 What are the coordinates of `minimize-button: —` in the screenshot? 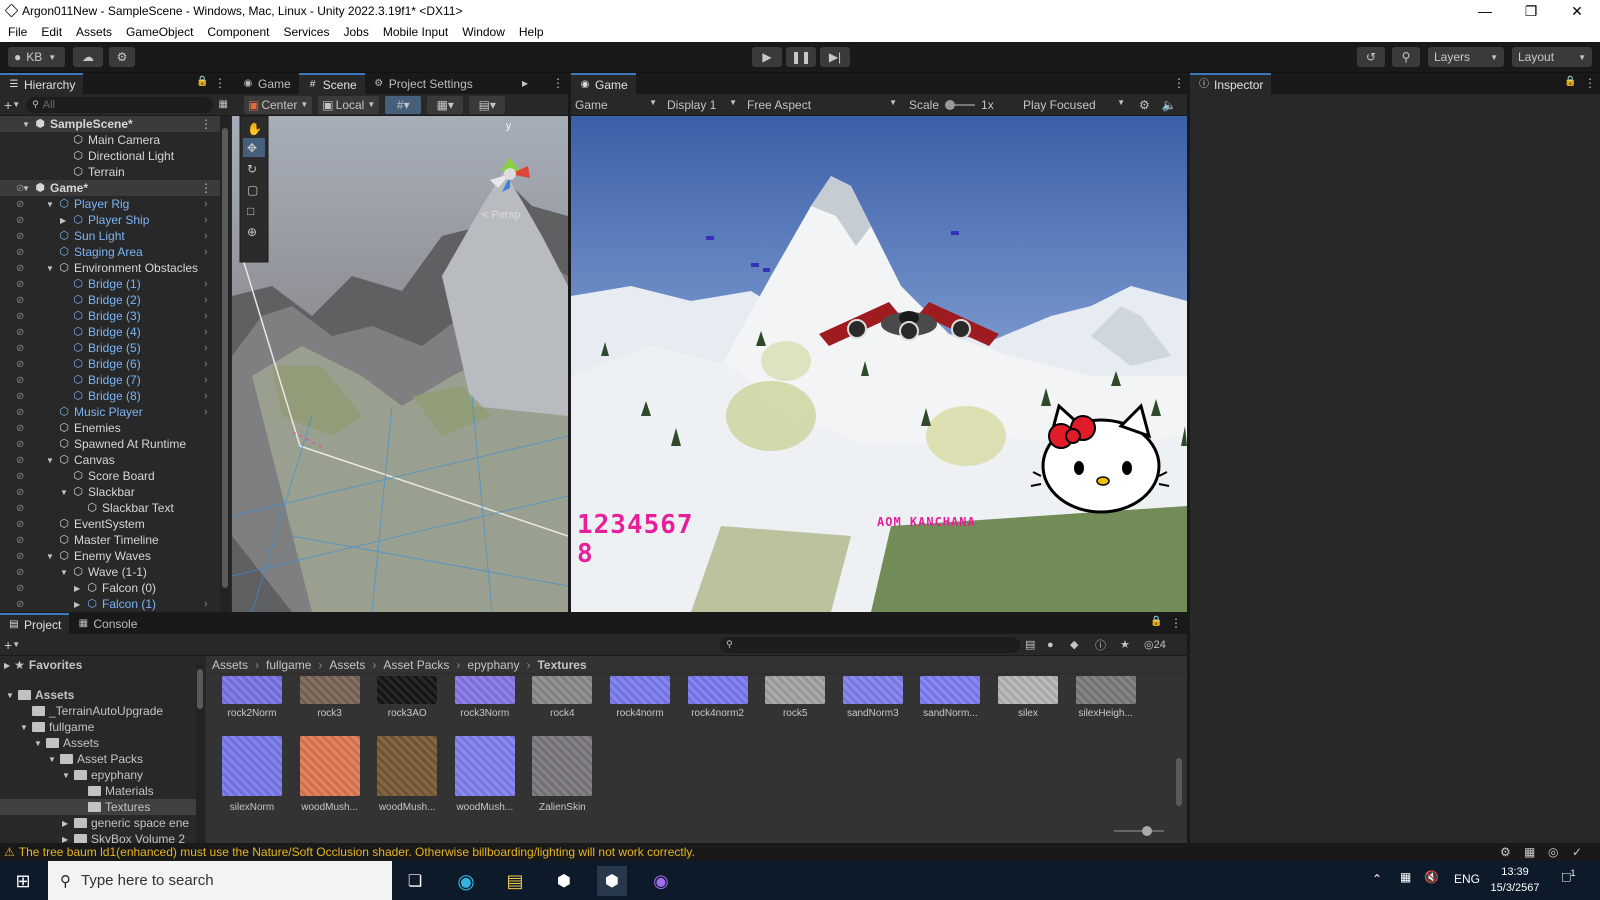 It's located at (1485, 11).